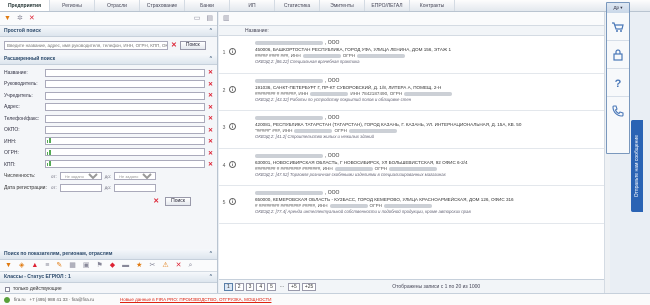  Describe the element at coordinates (179, 265) in the screenshot. I see `delete-icon: ✕` at that location.